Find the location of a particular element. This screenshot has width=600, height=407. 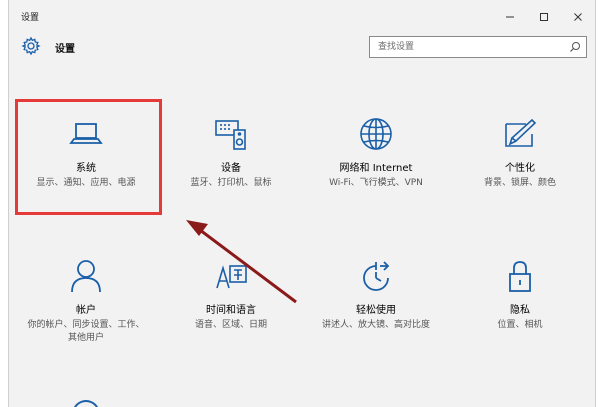

tile-devices-desc: 蓝牙、打印机、鼠标 is located at coordinates (231, 183).